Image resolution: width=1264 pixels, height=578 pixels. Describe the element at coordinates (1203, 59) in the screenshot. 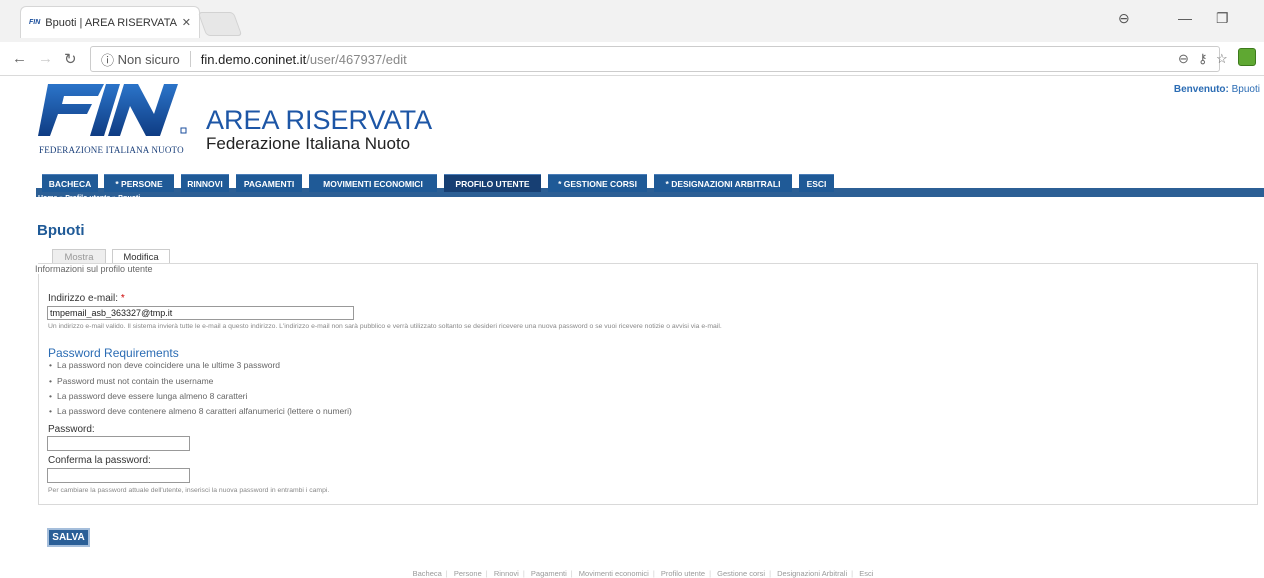

I see `key-icon: ⚷` at that location.